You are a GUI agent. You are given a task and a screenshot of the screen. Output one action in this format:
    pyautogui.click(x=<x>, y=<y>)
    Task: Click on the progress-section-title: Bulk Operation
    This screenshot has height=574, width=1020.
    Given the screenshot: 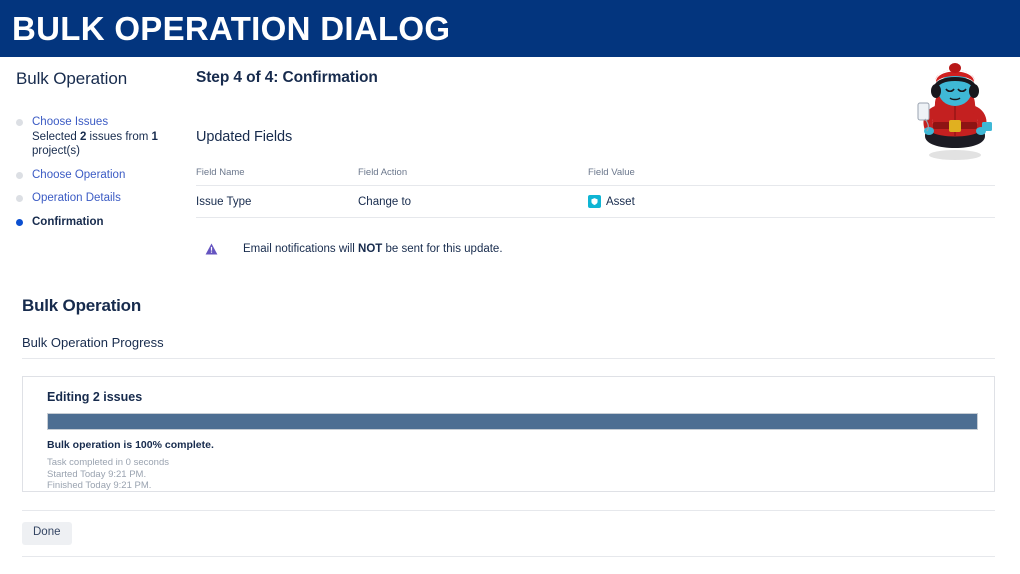 What is the action you would take?
    pyautogui.click(x=82, y=305)
    